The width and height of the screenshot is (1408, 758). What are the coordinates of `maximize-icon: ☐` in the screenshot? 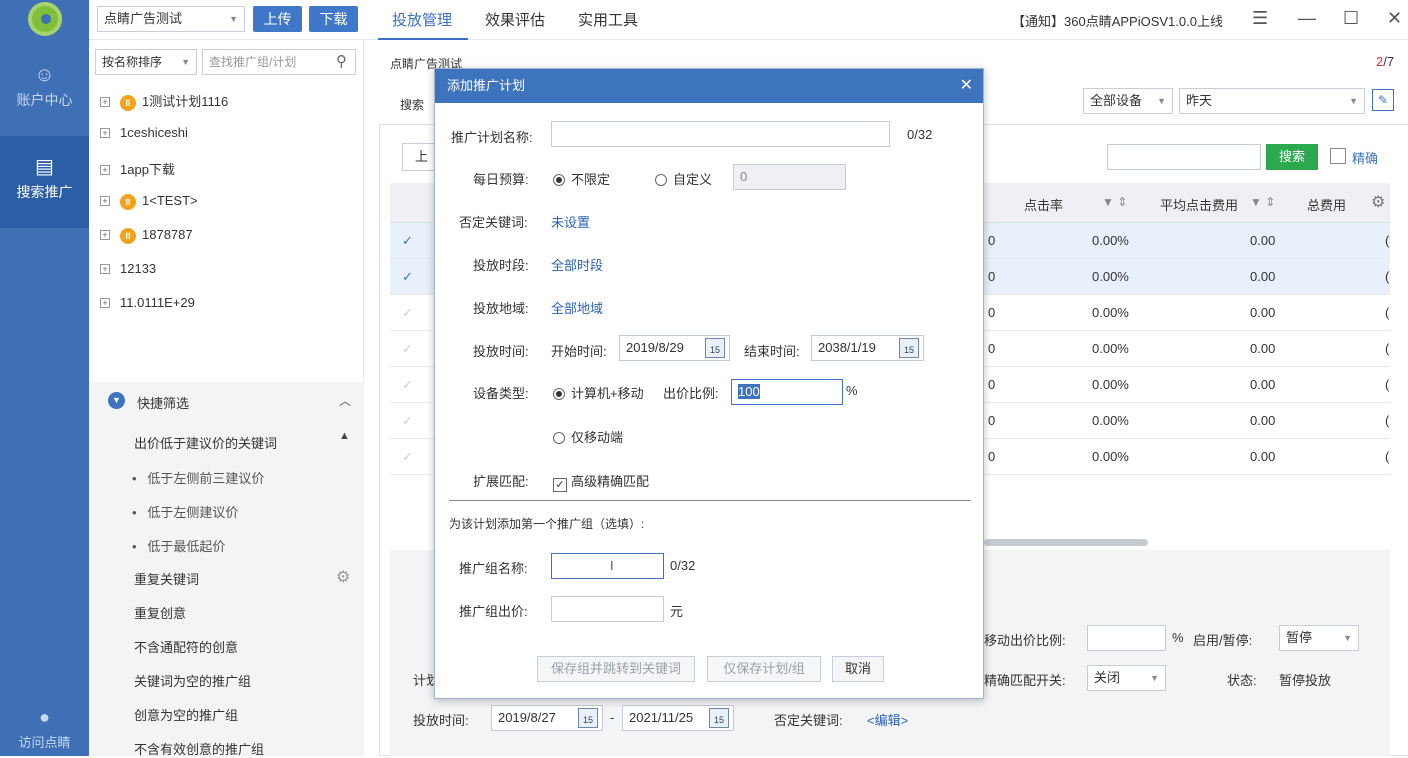 It's located at (1351, 18).